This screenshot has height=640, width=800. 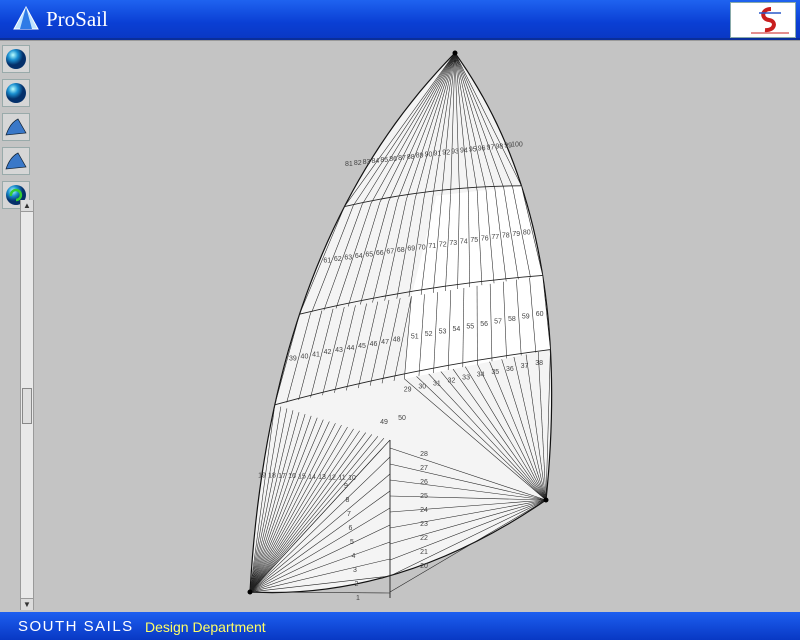 I want to click on panel-number: 60, so click(x=540, y=314).